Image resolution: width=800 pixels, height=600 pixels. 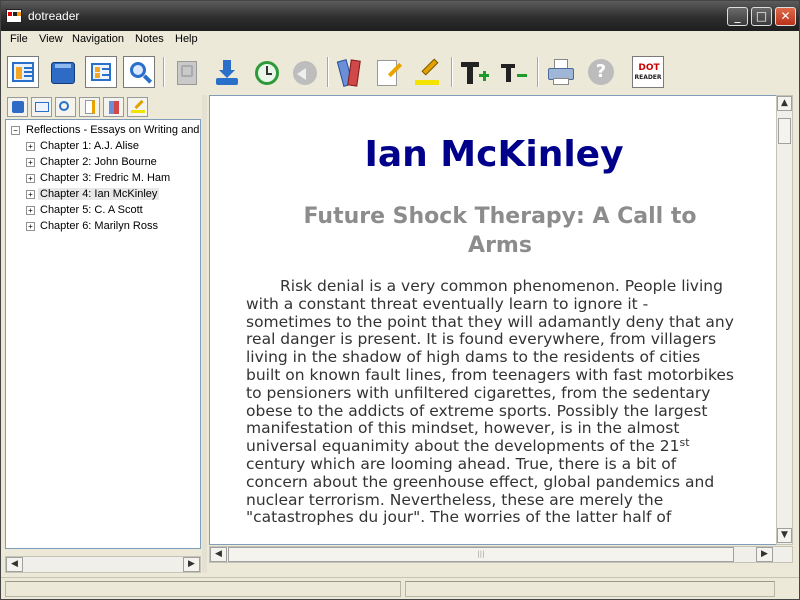 I want to click on tree-horizontal-scrollbar: ◀ ▶, so click(x=103, y=564).